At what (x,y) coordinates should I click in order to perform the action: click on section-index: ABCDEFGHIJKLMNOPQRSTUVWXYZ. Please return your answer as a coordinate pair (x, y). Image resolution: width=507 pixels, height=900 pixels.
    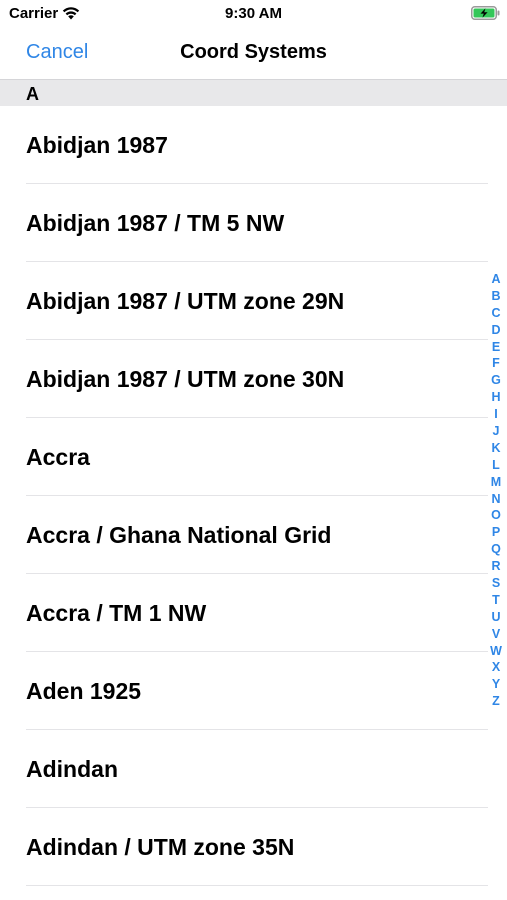
    Looking at the image, I should click on (496, 490).